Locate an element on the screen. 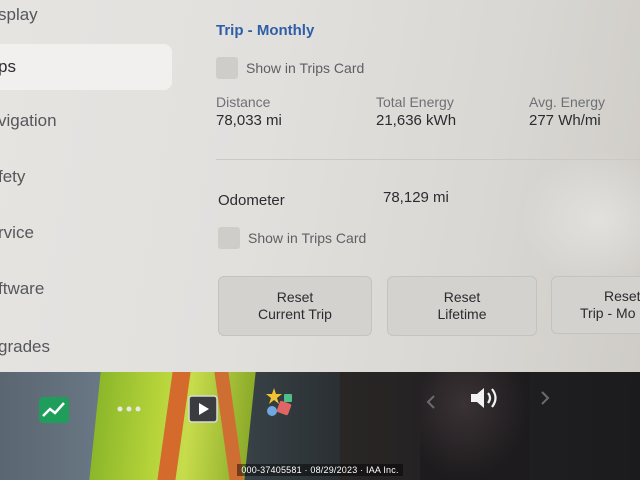  sidebar-item-trips: ps is located at coordinates (86, 67).